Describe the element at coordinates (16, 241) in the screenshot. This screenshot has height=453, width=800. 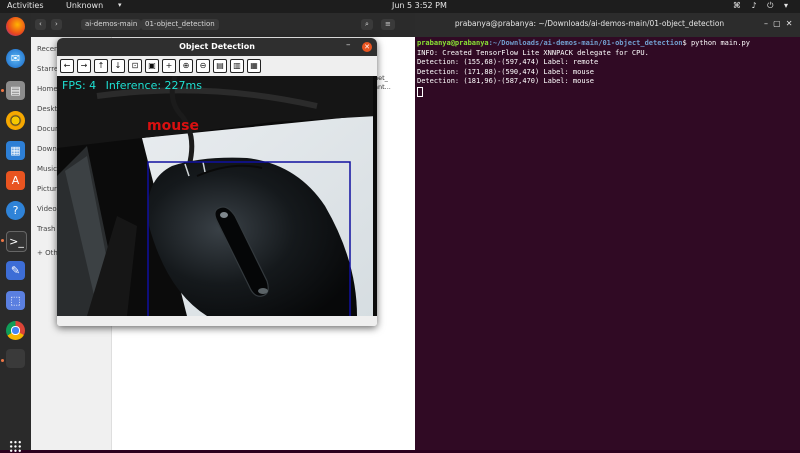
I see `terminal-icon: >_` at that location.